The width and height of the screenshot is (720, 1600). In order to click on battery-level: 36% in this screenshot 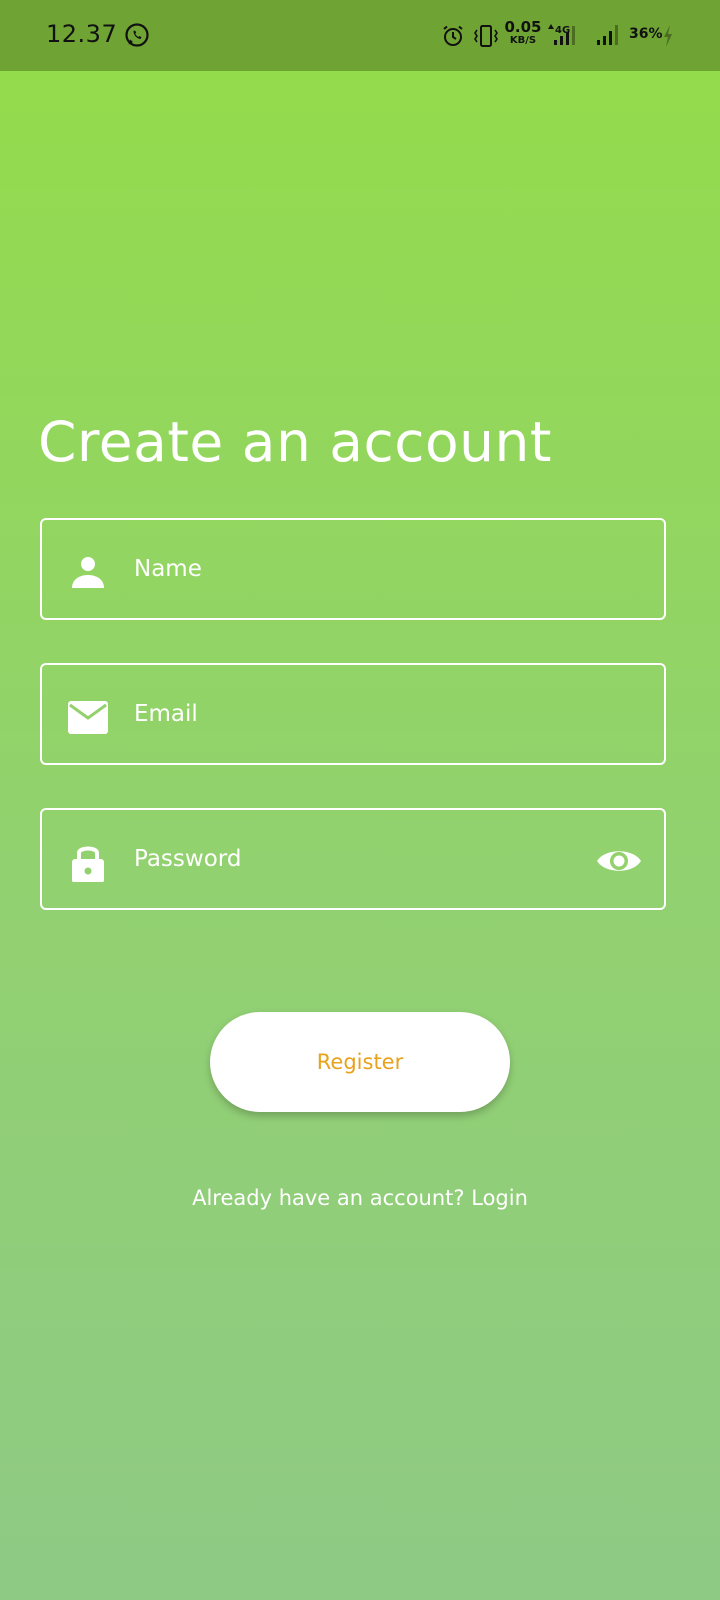, I will do `click(646, 34)`.